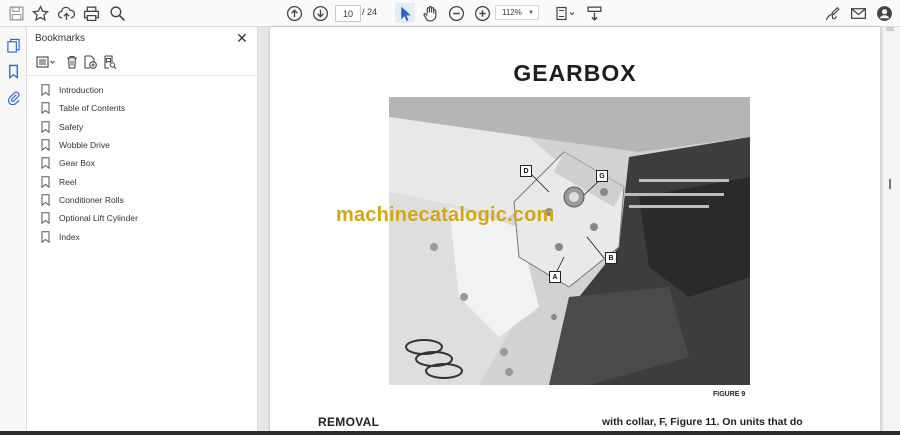 The width and height of the screenshot is (900, 435). I want to click on panel-title: Bookmarks, so click(60, 38).